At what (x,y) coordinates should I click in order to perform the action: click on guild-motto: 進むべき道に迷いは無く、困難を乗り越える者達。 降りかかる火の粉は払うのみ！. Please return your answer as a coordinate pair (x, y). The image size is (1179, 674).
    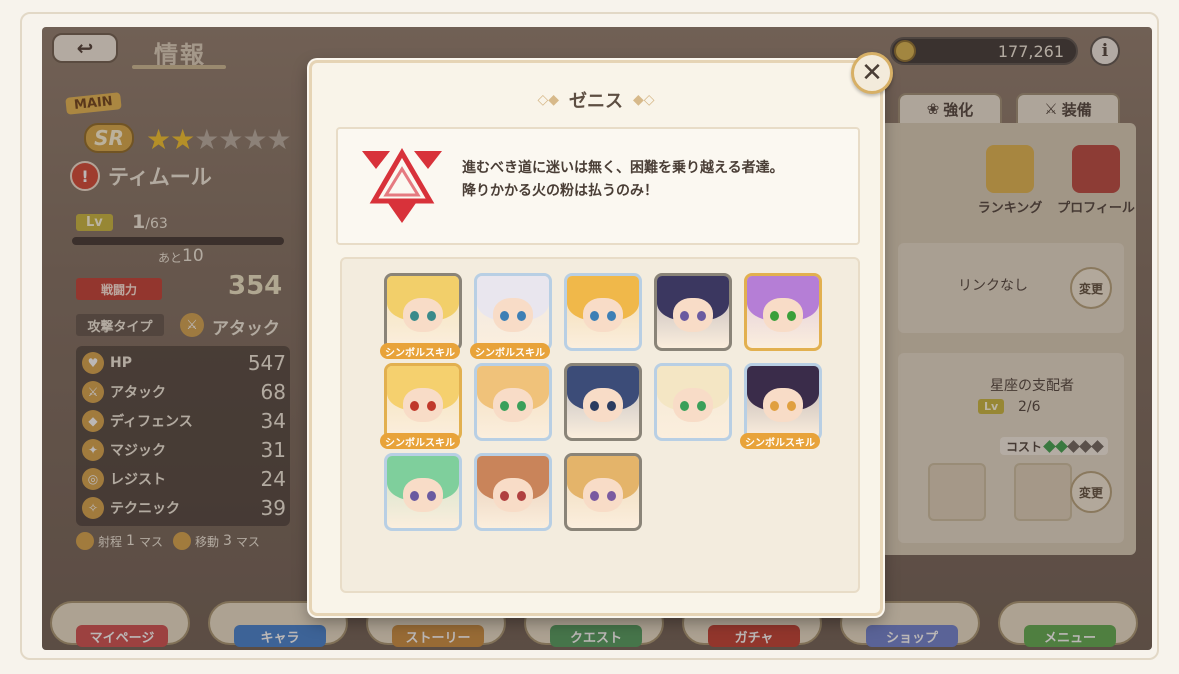
    Looking at the image, I should click on (623, 180).